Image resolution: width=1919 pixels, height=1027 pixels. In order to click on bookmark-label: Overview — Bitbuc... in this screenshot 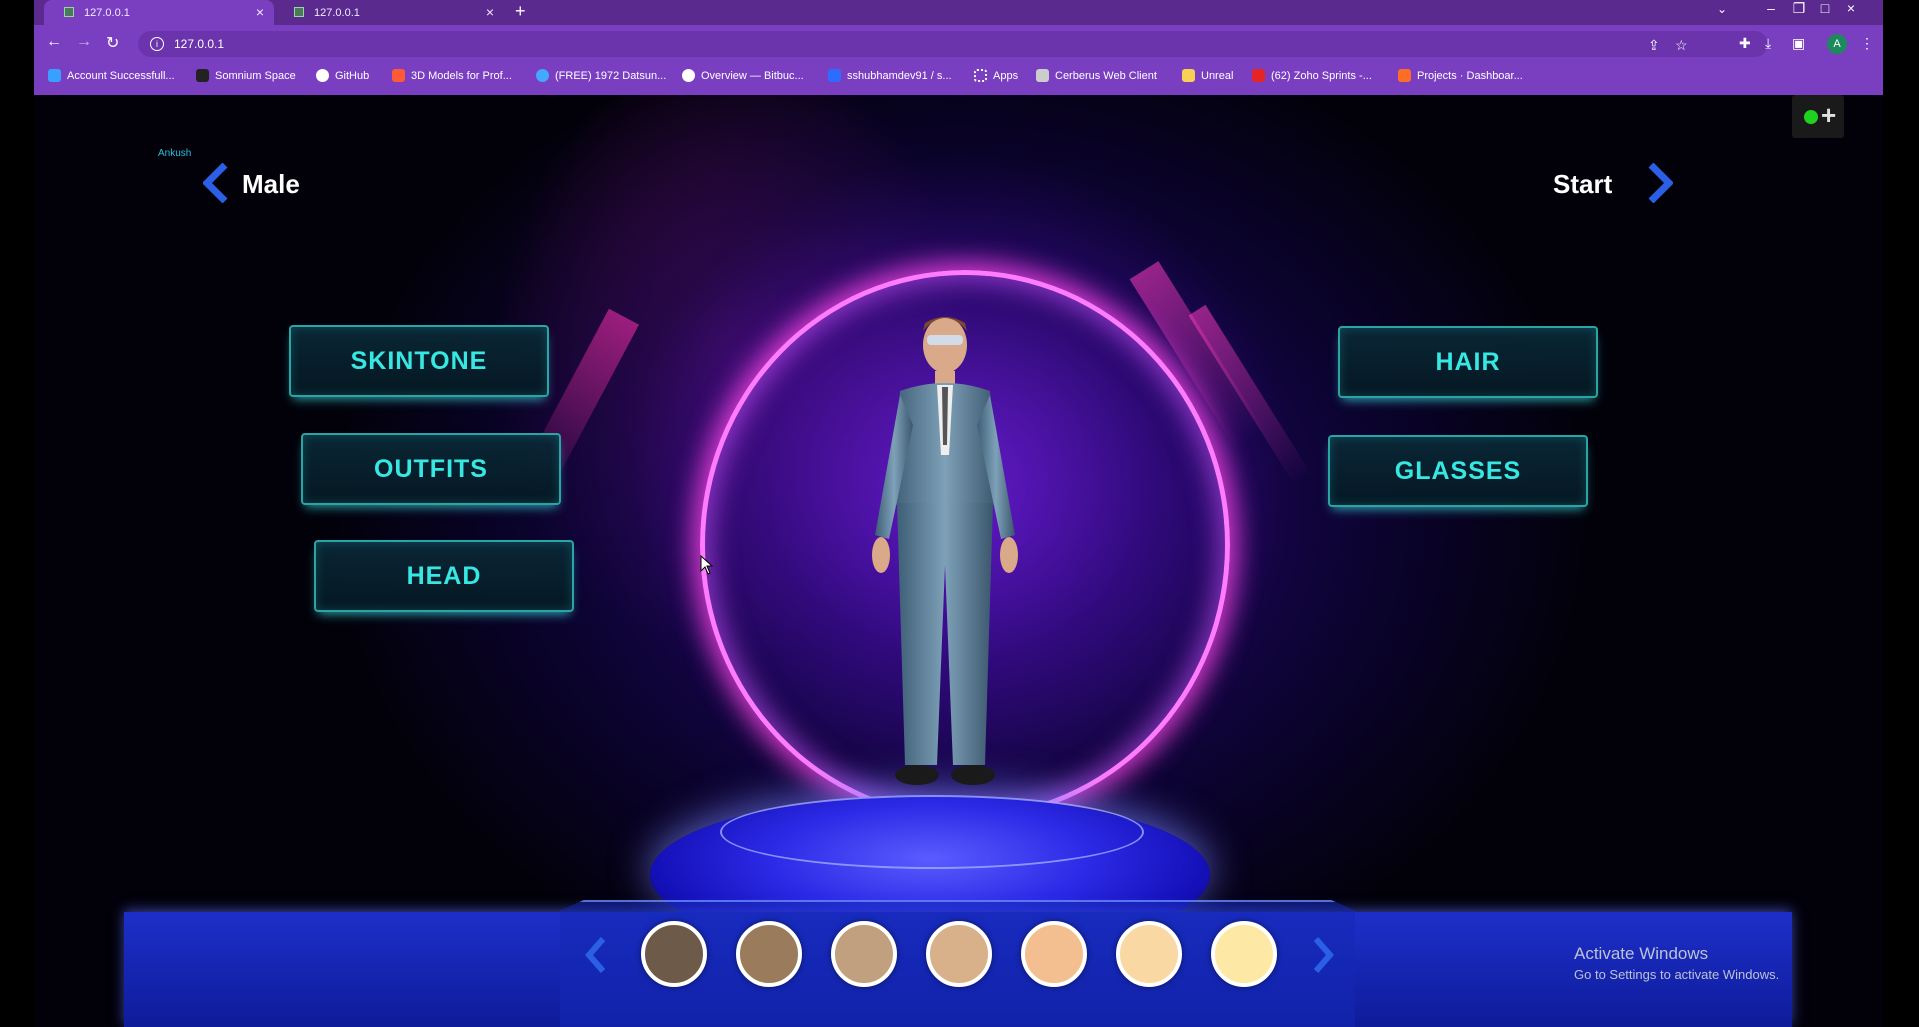, I will do `click(752, 75)`.